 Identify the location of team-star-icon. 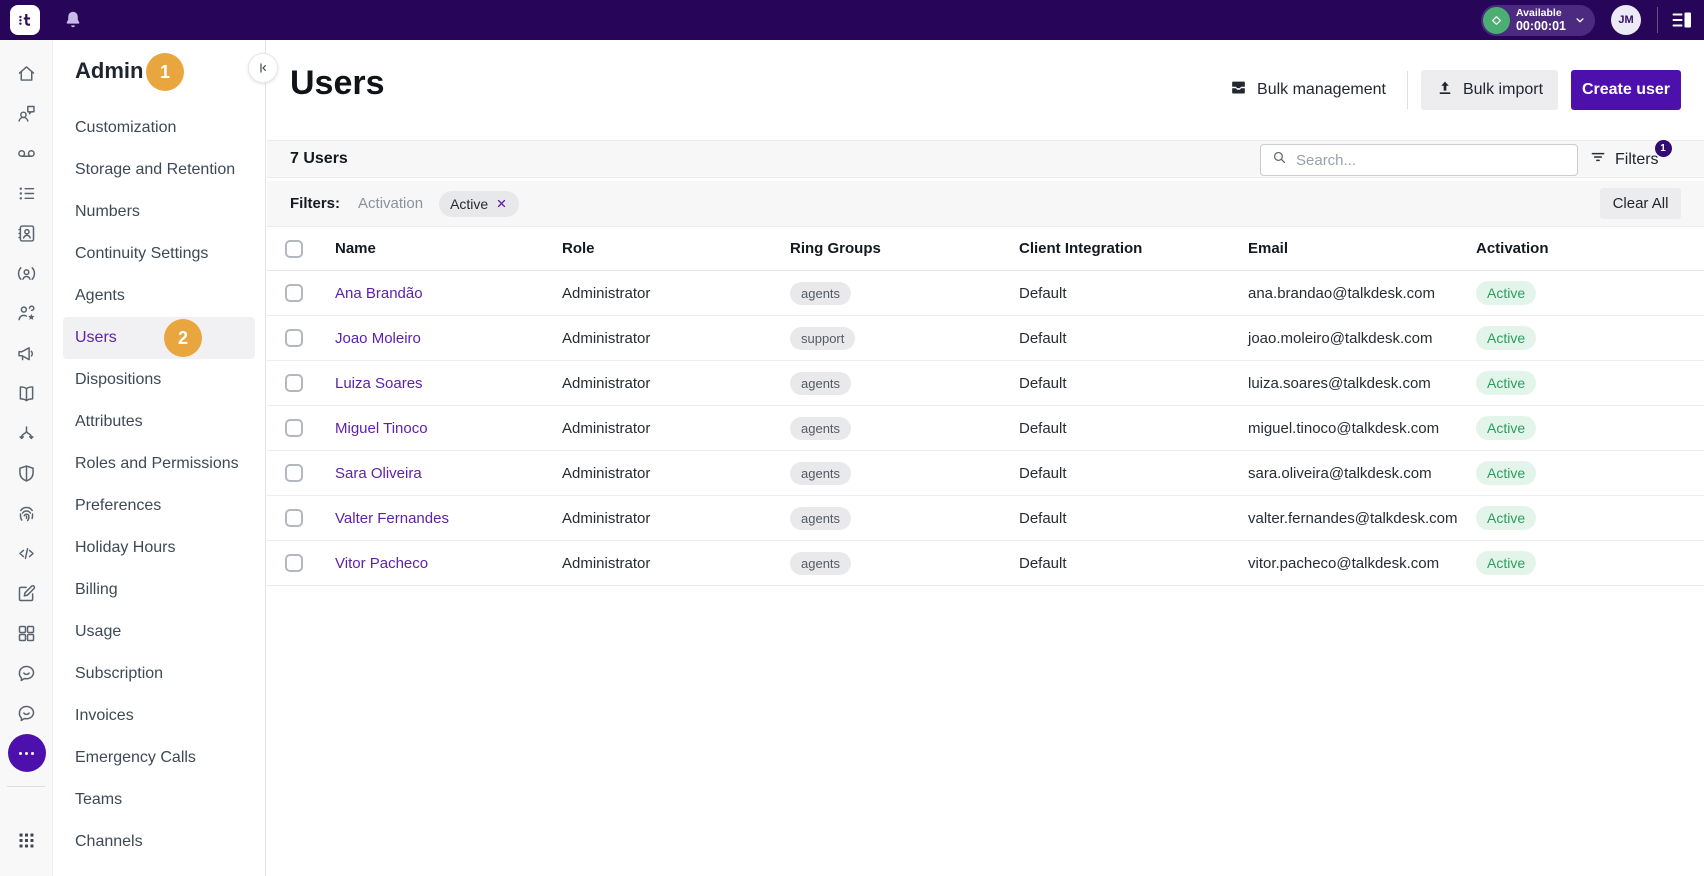
(26, 313).